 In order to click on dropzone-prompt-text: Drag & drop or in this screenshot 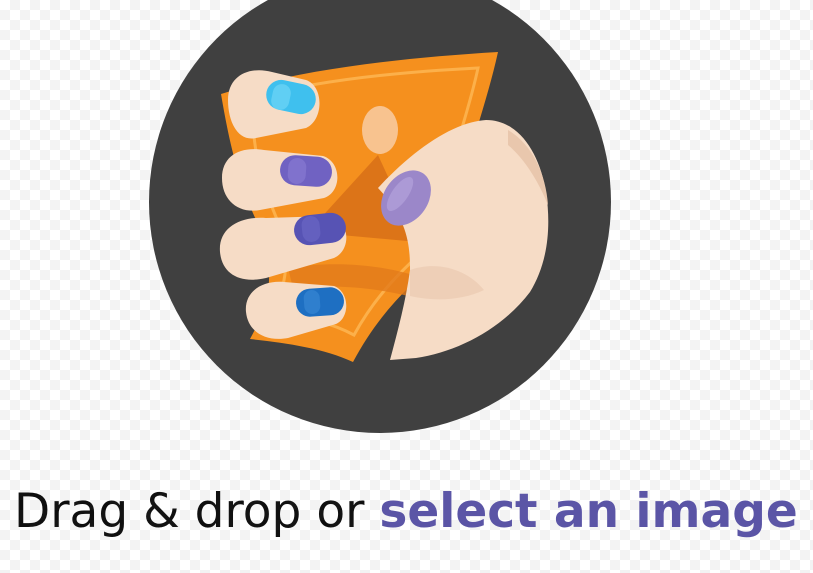, I will do `click(197, 511)`.